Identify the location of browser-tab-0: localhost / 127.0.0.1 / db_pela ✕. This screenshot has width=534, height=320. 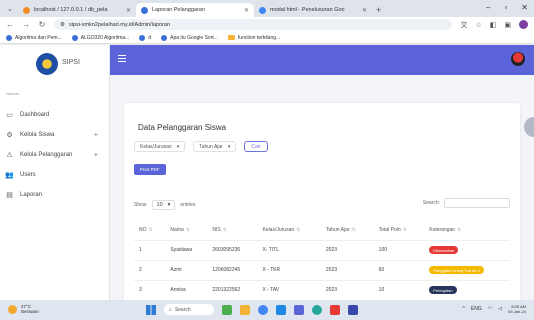
(77, 10).